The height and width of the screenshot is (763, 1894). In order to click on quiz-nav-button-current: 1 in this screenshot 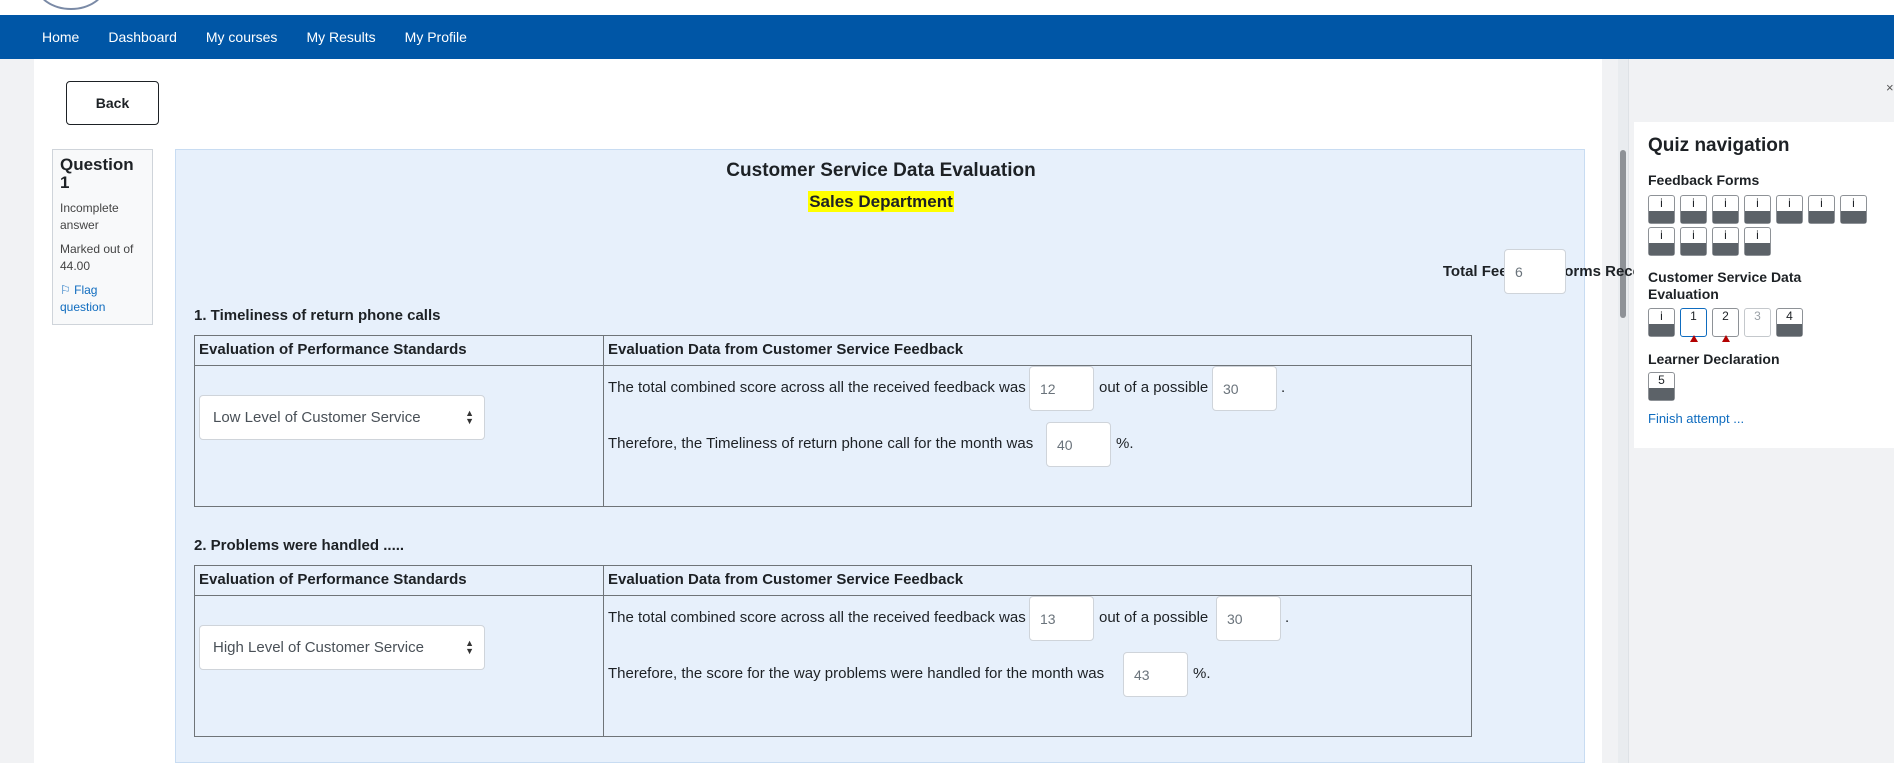, I will do `click(1693, 325)`.